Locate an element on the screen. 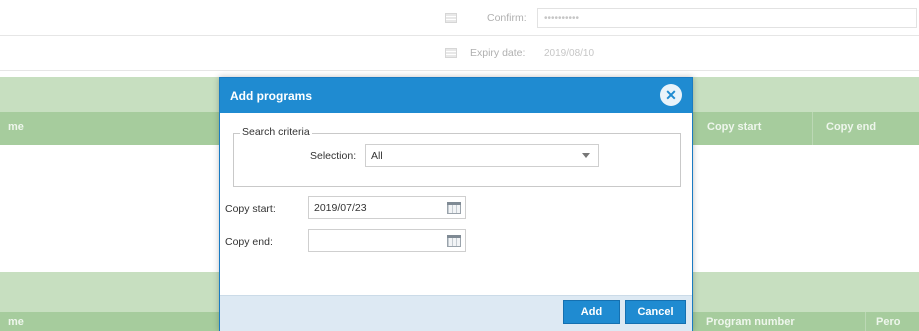 The image size is (919, 331). close-icon: ✕ is located at coordinates (671, 95).